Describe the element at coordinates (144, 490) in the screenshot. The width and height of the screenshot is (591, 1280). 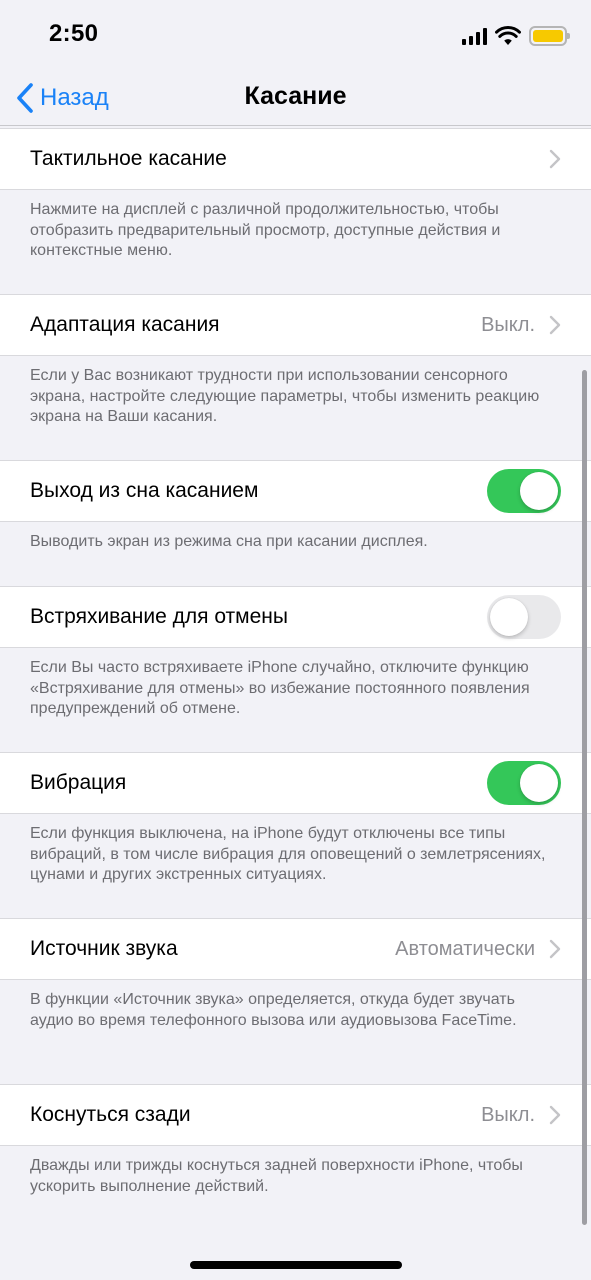
I see `row-label: Выход из сна касанием` at that location.